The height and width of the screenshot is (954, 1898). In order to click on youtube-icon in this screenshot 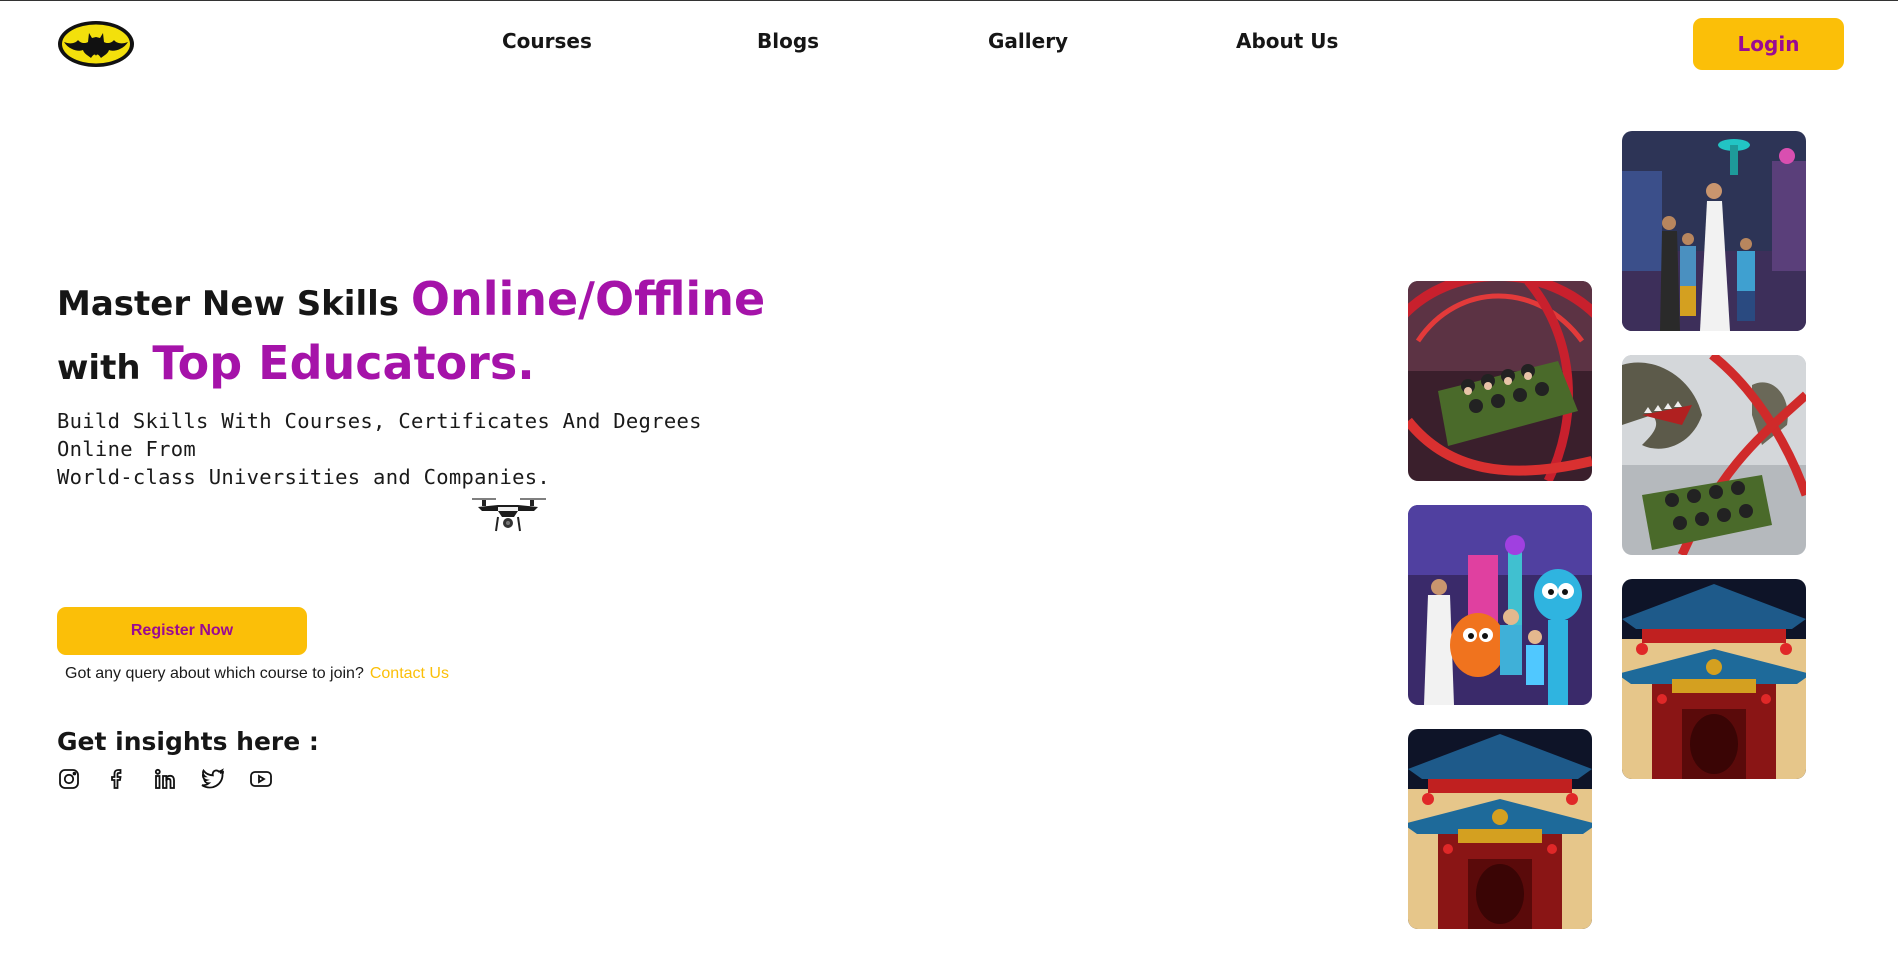, I will do `click(261, 779)`.